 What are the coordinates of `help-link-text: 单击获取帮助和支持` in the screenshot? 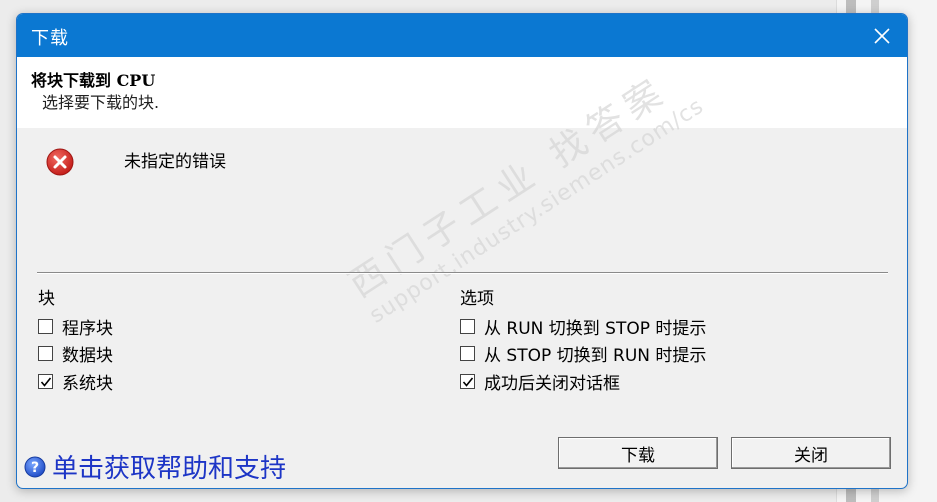 It's located at (169, 466).